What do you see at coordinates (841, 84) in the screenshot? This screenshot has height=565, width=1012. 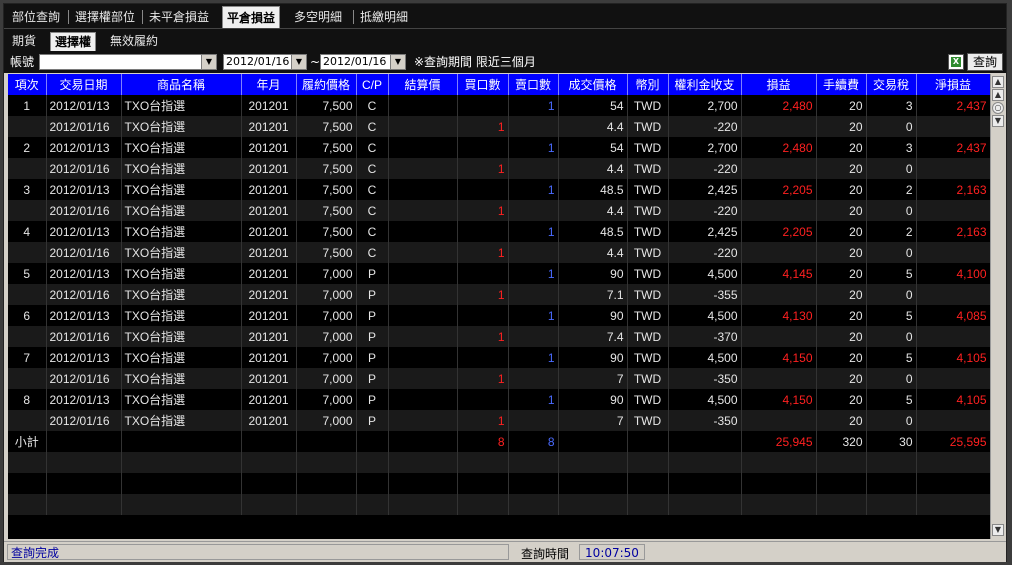 I see `column-header: 手續費` at bounding box center [841, 84].